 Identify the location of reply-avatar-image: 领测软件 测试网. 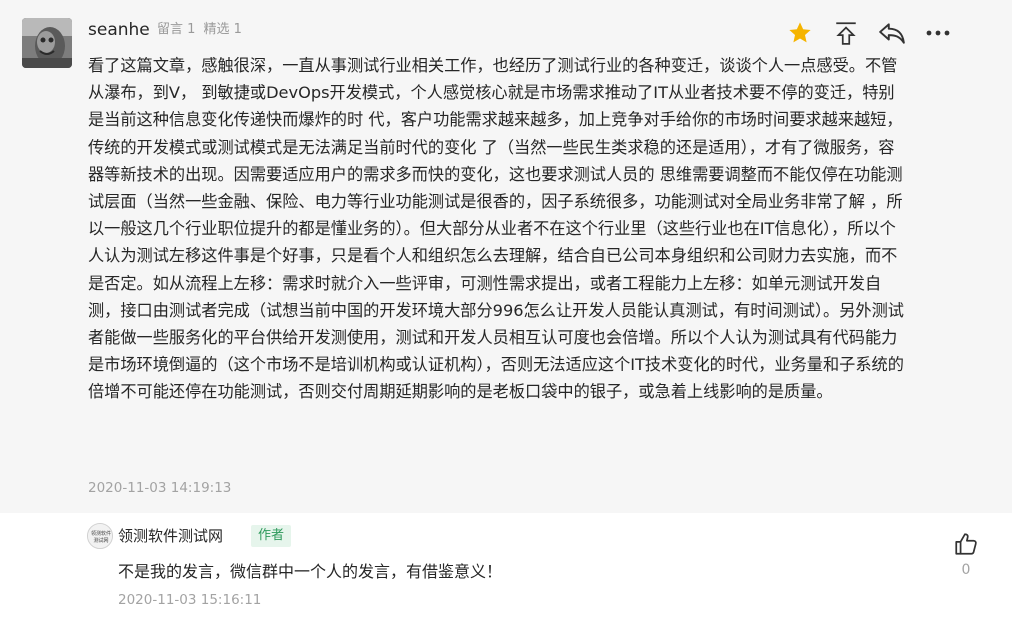
(100, 536).